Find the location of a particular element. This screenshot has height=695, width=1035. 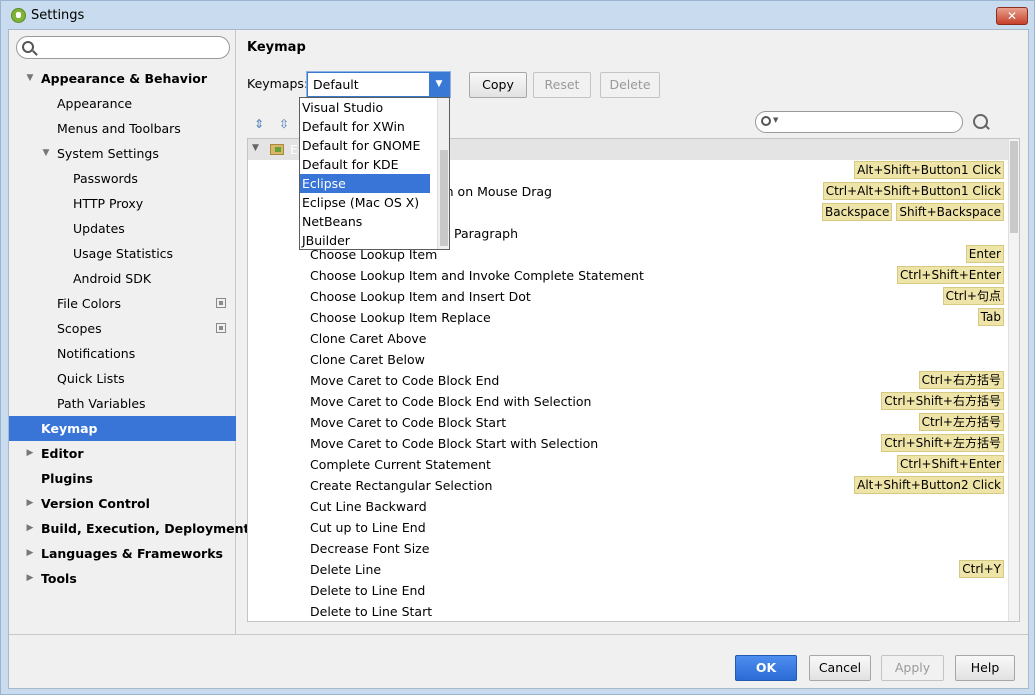

scrollbar-thumb is located at coordinates (1014, 187).